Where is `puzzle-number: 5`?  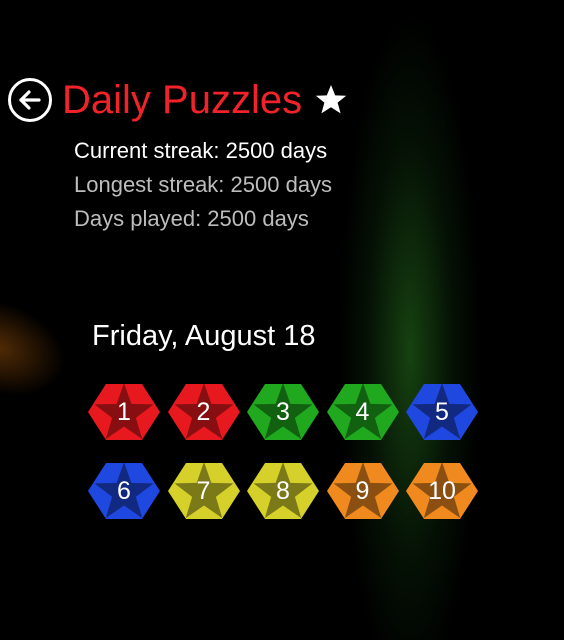
puzzle-number: 5 is located at coordinates (442, 411).